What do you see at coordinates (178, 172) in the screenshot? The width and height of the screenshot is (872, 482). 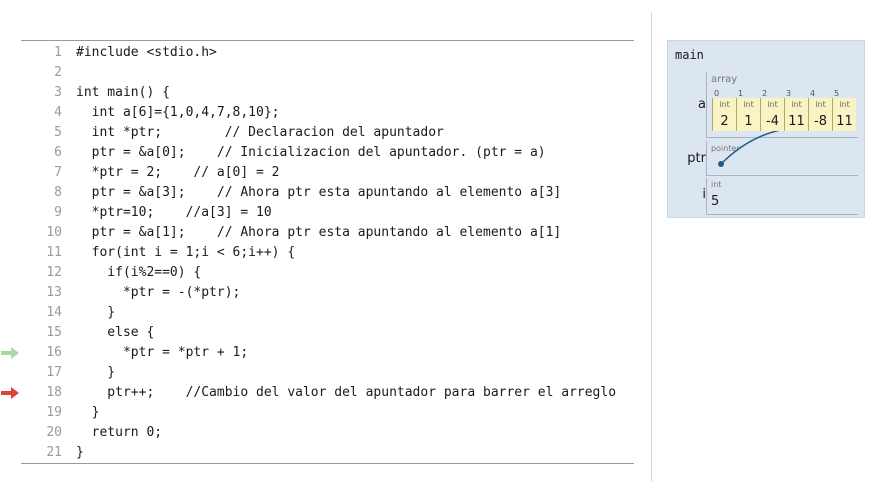 I see `code-text: *ptr = 2; // a[0] = 2` at bounding box center [178, 172].